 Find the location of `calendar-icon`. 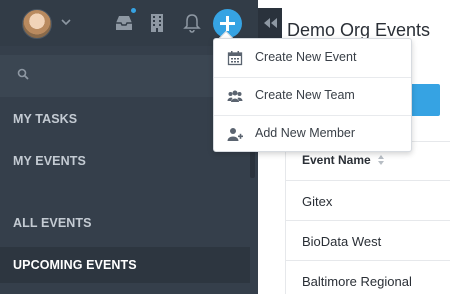

calendar-icon is located at coordinates (235, 58).